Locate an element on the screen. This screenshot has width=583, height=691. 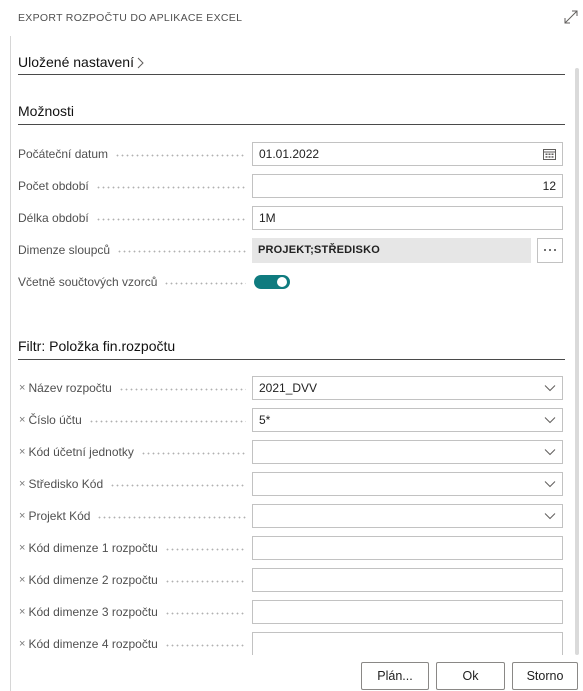
budget-dimension-2-input is located at coordinates (407, 580).